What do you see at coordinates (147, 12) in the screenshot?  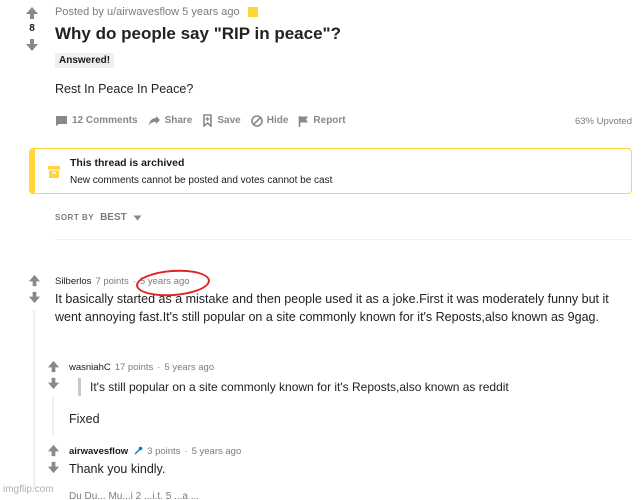 I see `post-author-line: Posted by u/airwavesflow 5 years ago` at bounding box center [147, 12].